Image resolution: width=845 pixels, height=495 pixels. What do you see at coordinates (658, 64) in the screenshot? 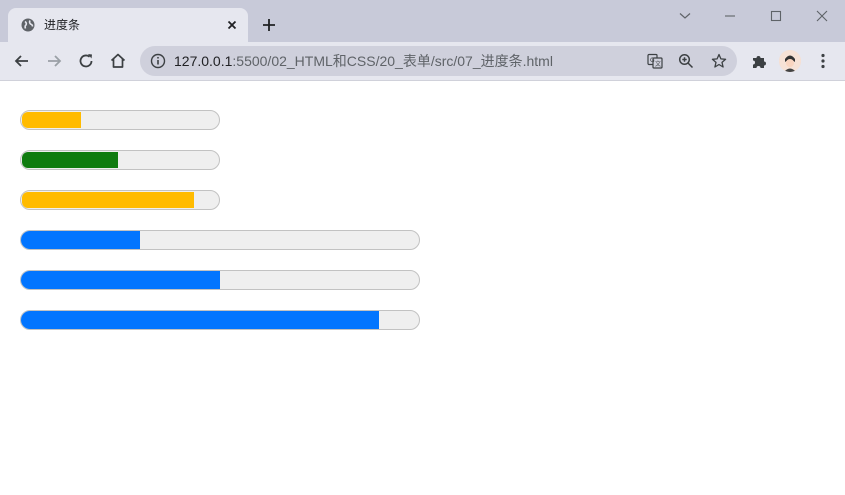
I see `svg-text: 文` at bounding box center [658, 64].